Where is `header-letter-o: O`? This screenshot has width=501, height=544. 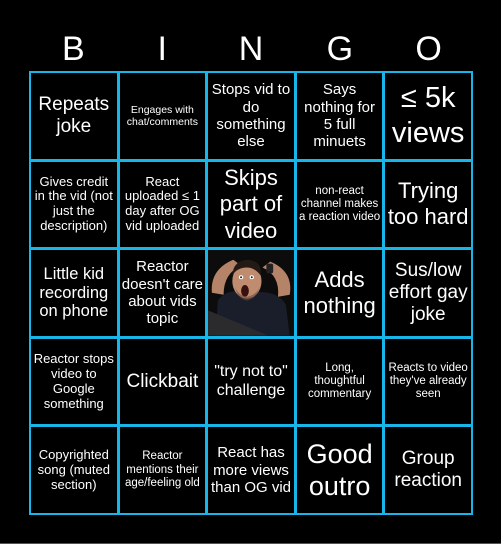
header-letter-o: O is located at coordinates (428, 49).